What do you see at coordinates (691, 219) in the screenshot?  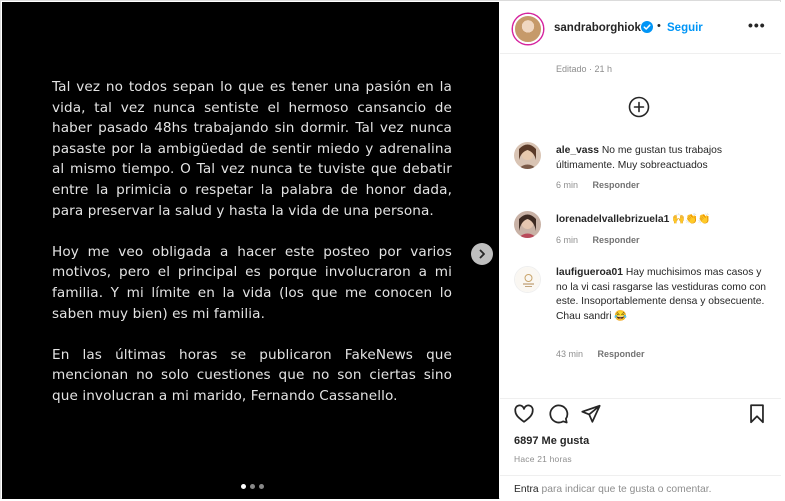 I see `comment-content: 🙌👏👏` at bounding box center [691, 219].